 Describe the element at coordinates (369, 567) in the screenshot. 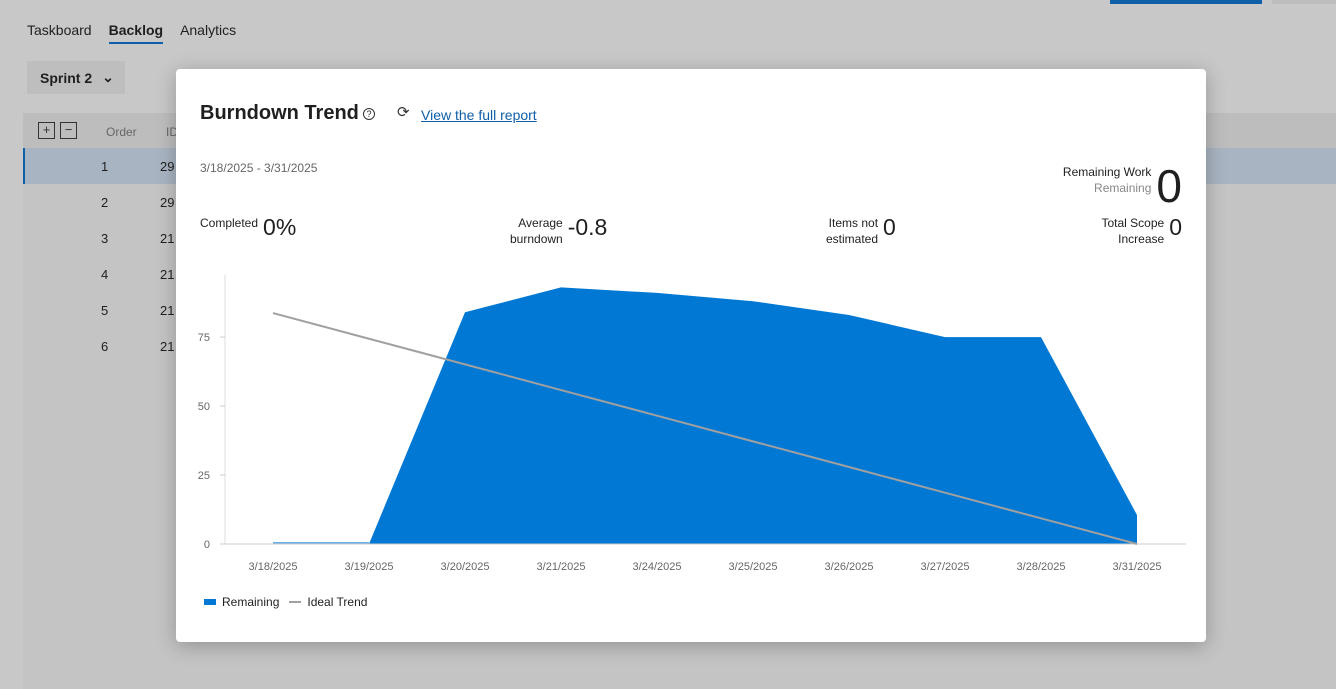

I see `x-tick-label: 3/19/2025` at that location.